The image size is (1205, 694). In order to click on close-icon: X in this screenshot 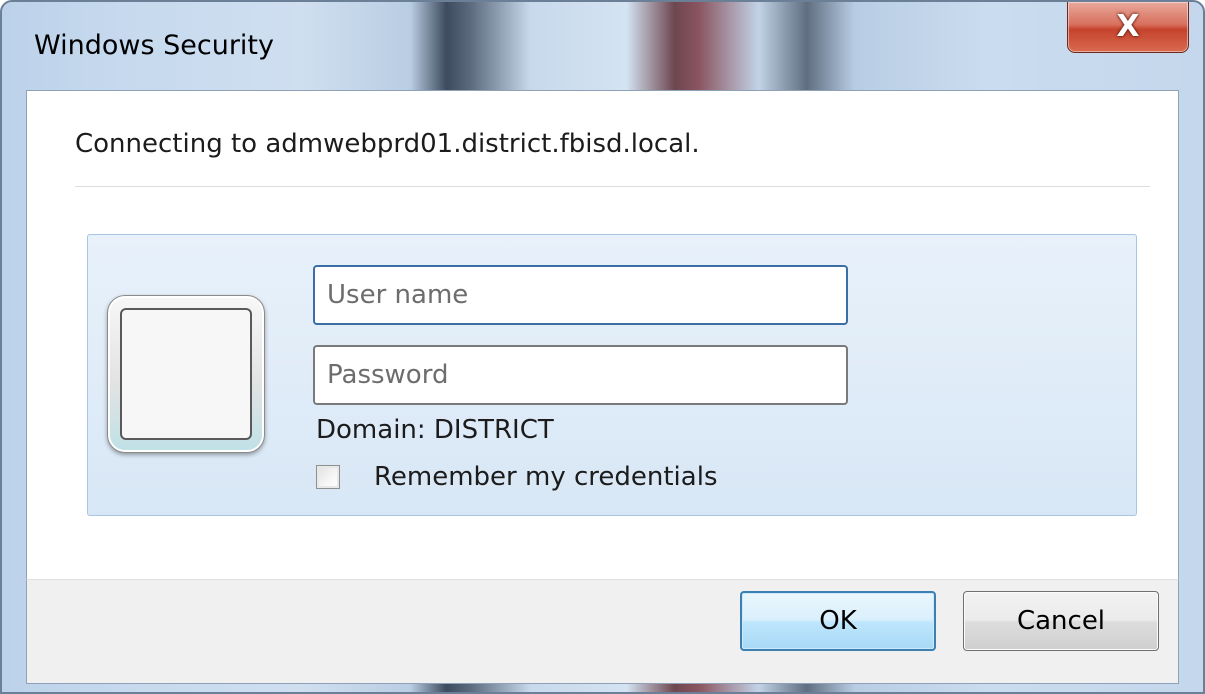, I will do `click(1128, 26)`.